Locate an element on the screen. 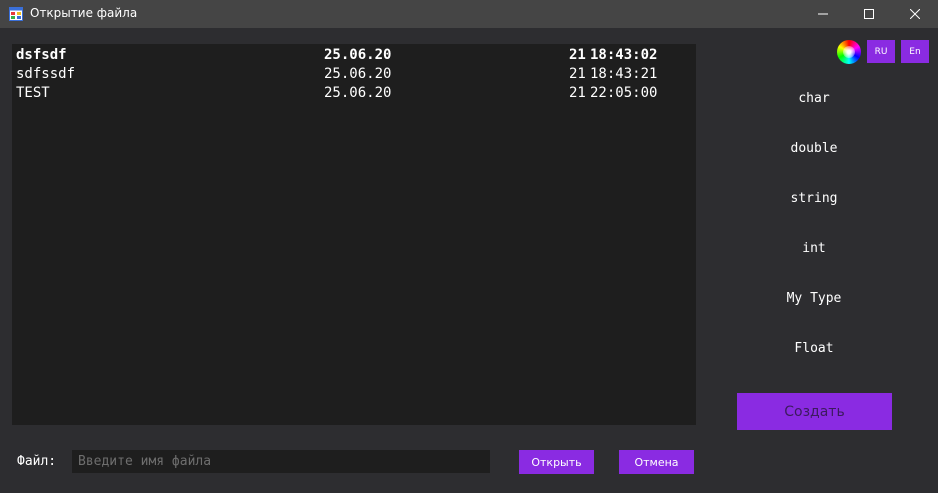 The image size is (938, 493). cancel-button: Отмена is located at coordinates (656, 462).